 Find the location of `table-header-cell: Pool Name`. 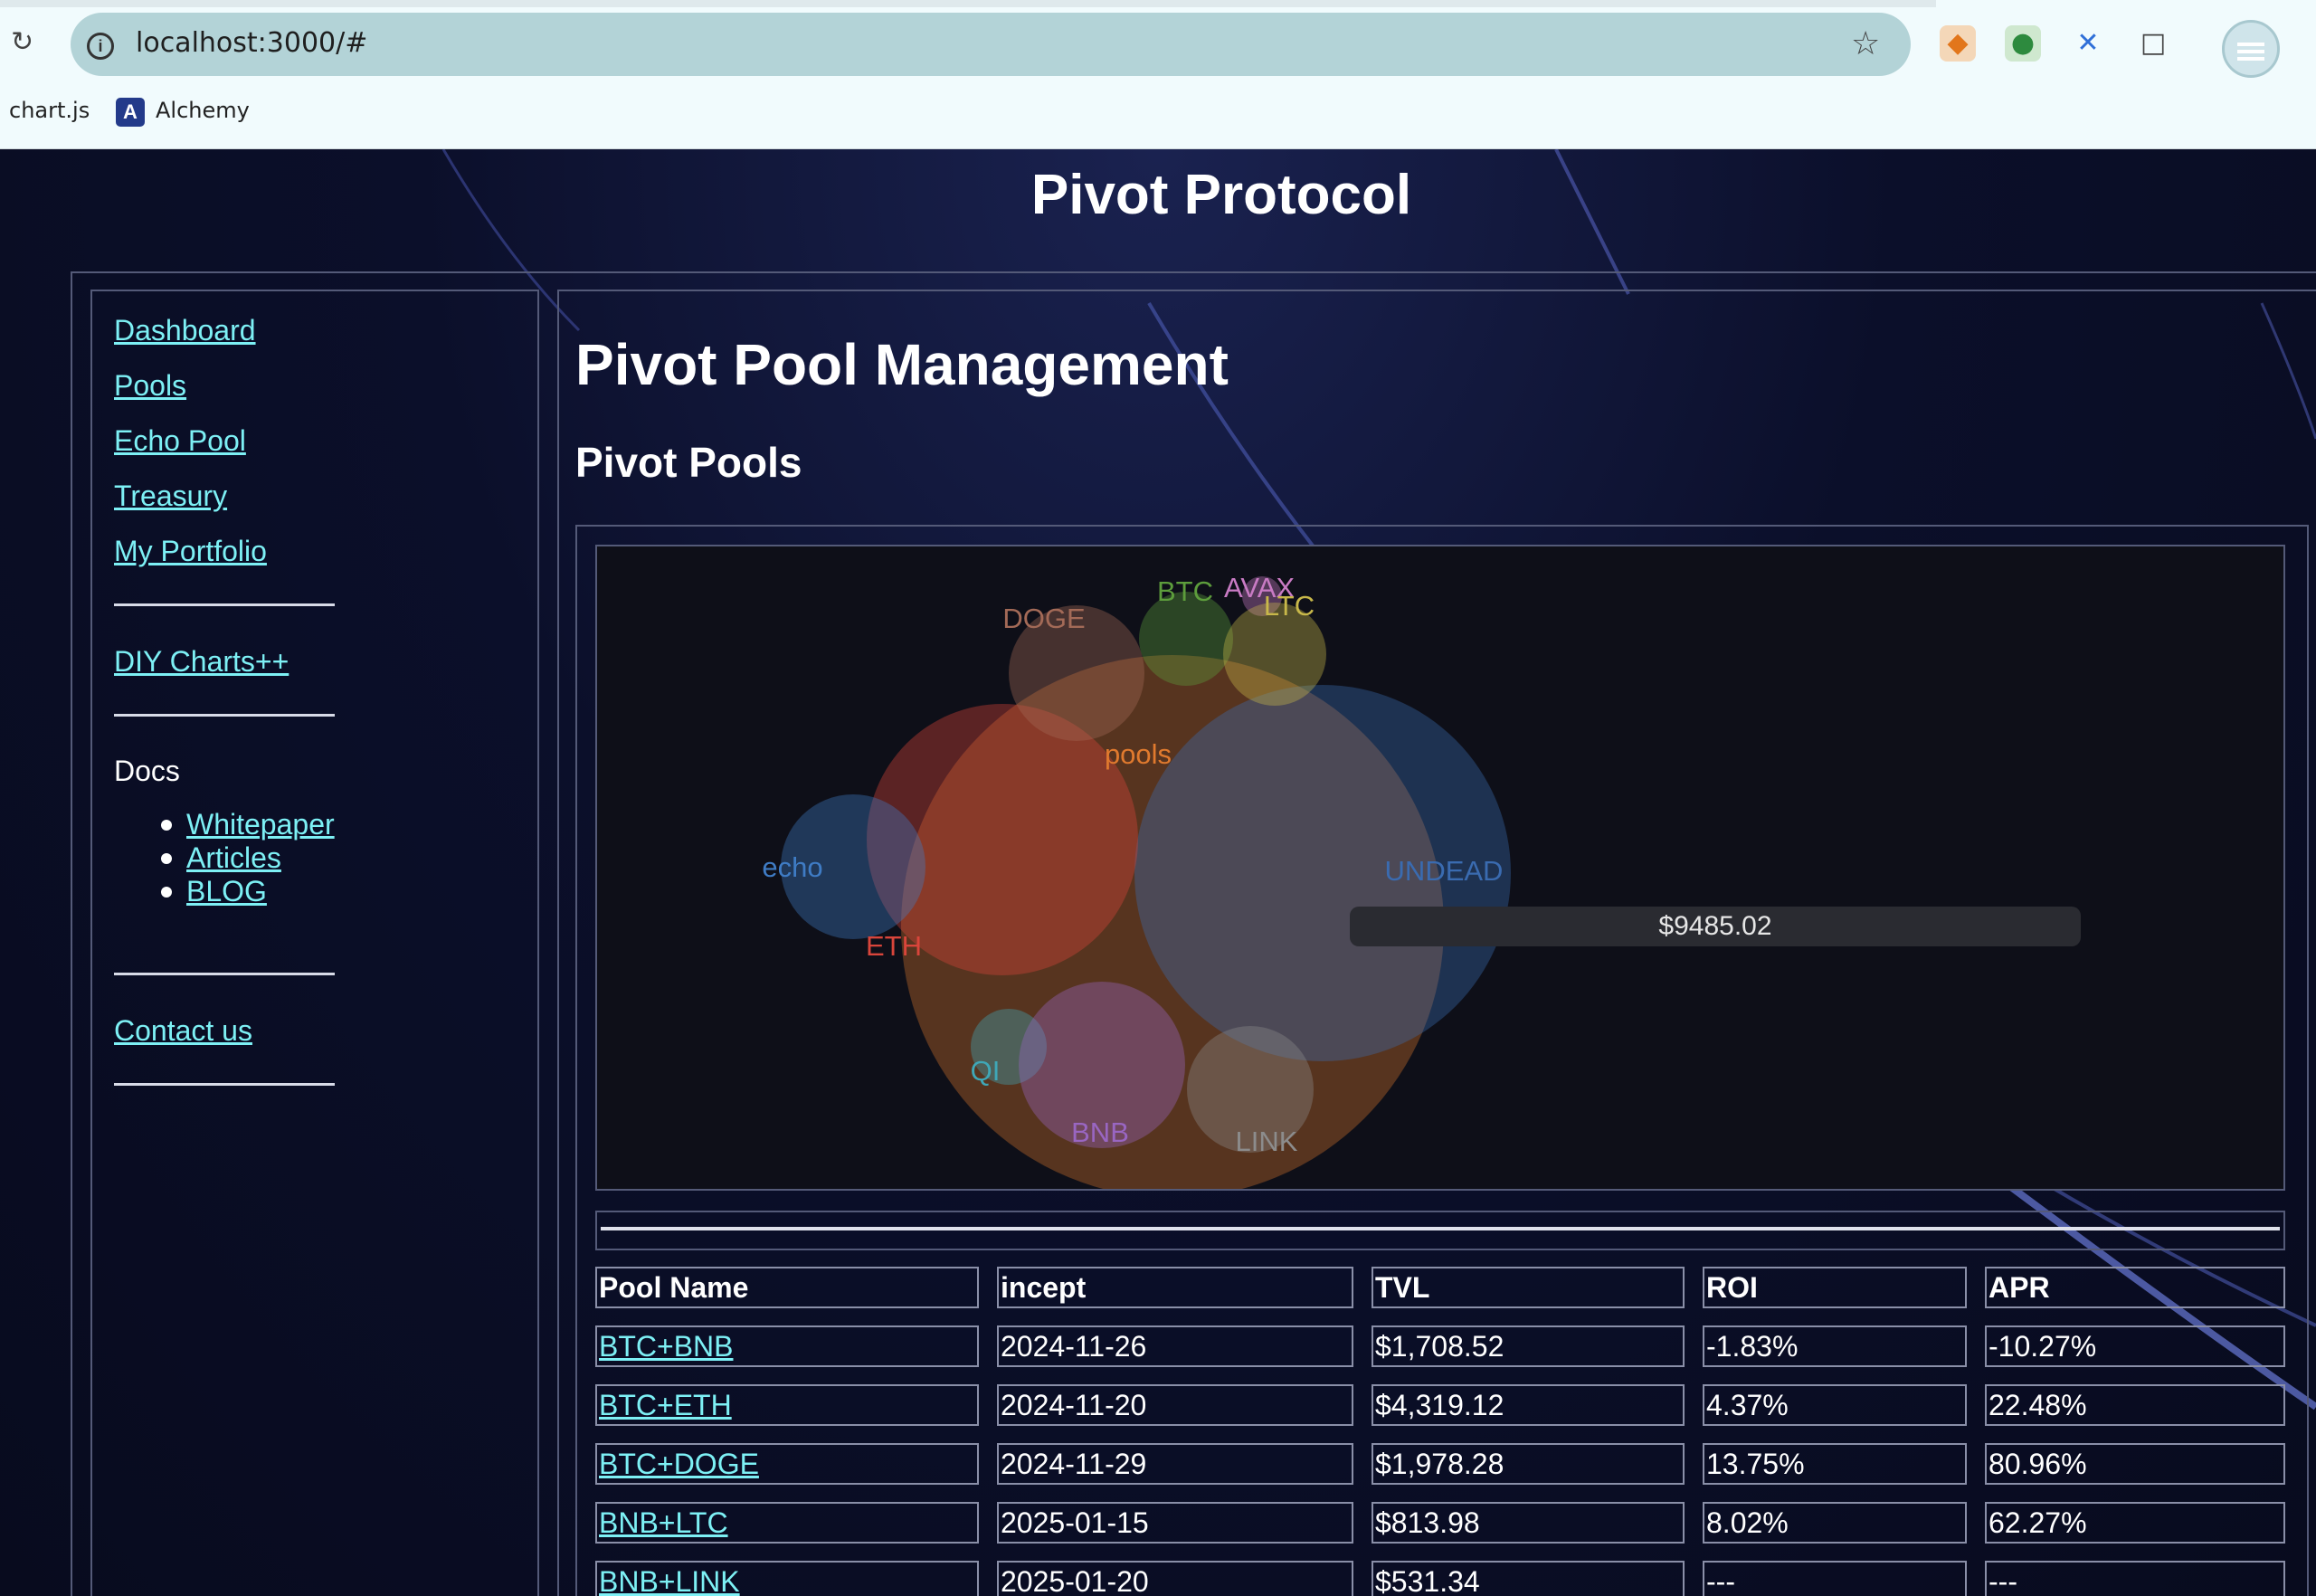

table-header-cell: Pool Name is located at coordinates (787, 1287).